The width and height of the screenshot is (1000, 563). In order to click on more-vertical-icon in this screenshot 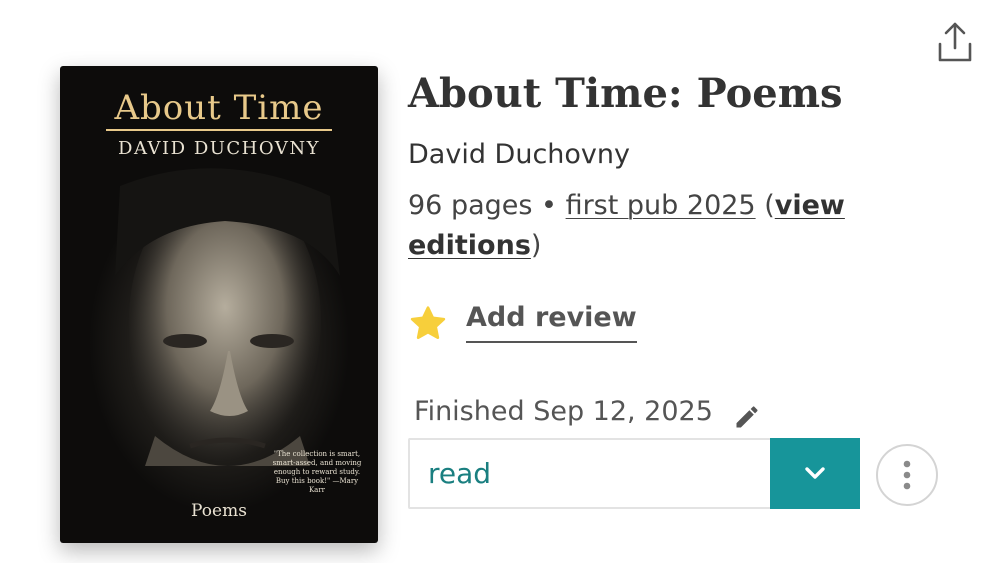, I will do `click(907, 475)`.